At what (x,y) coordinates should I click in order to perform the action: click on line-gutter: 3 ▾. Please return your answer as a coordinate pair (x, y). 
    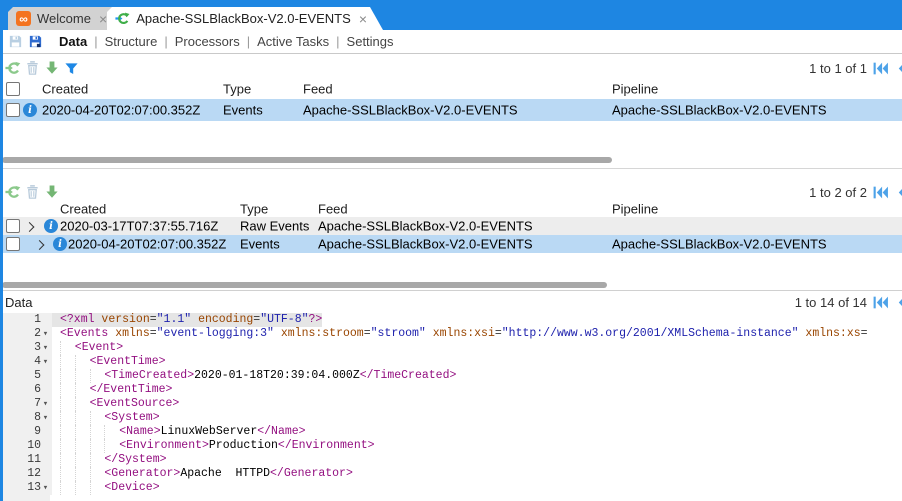
    Looking at the image, I should click on (27, 348).